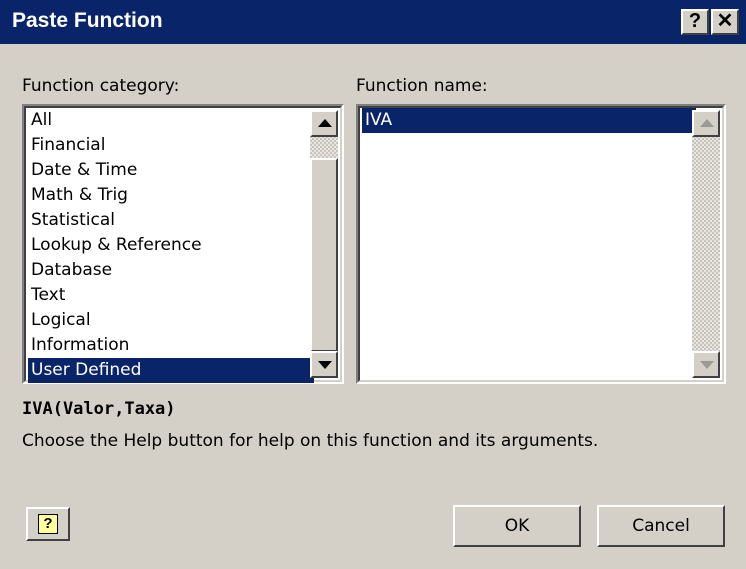  I want to click on category-item-information: Information, so click(171, 345).